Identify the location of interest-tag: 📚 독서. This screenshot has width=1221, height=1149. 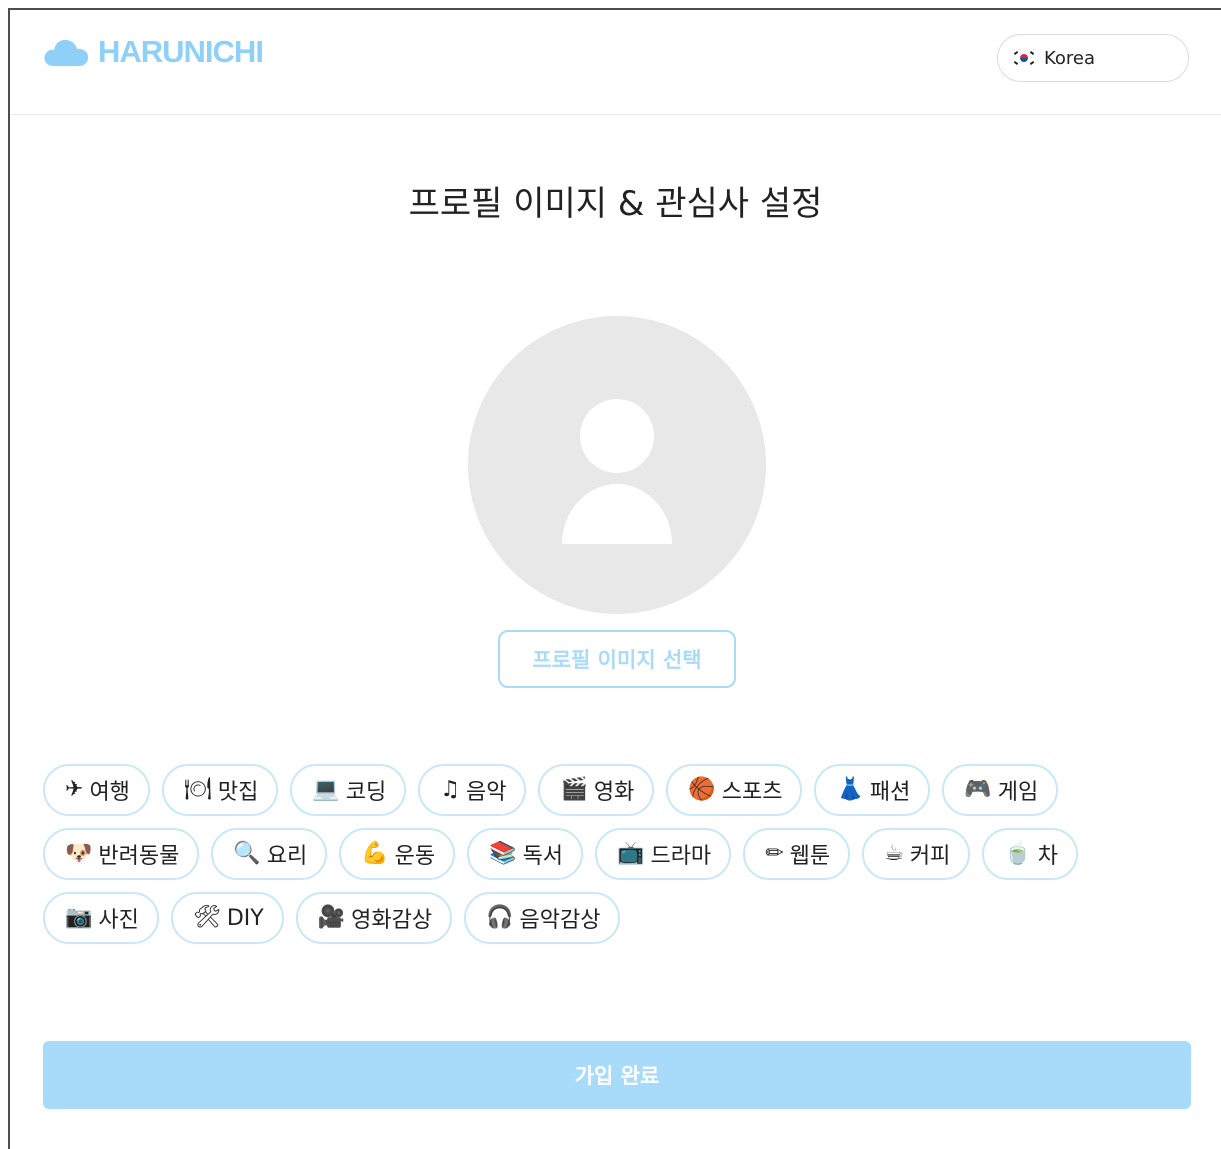
(525, 854).